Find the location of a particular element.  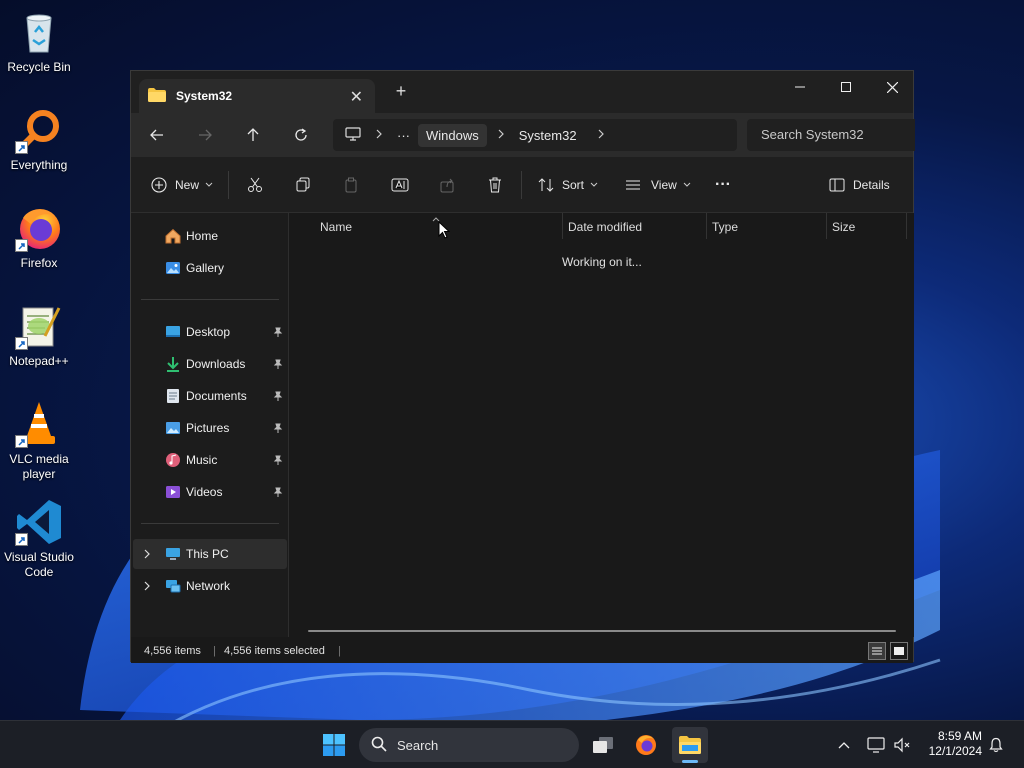

task-view-button is located at coordinates (603, 745).